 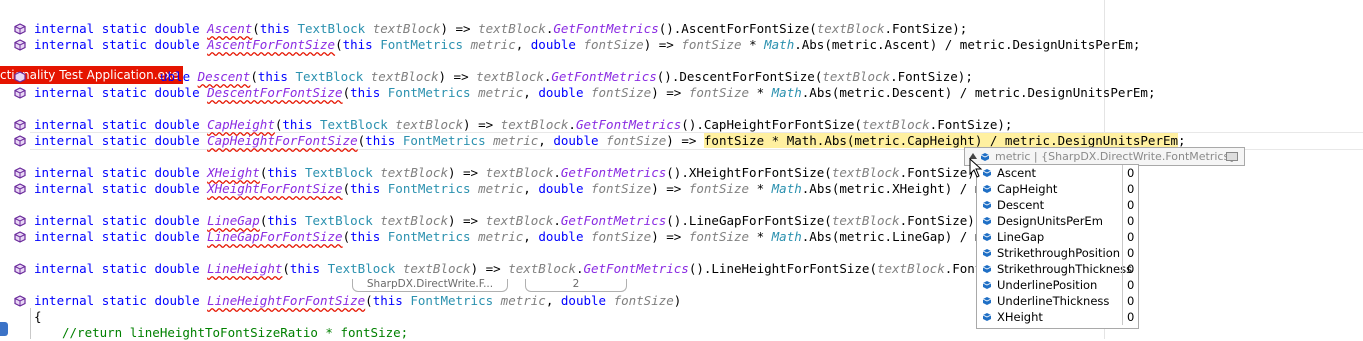 I want to click on member-name: StrikethroughPosition, so click(x=1059, y=253).